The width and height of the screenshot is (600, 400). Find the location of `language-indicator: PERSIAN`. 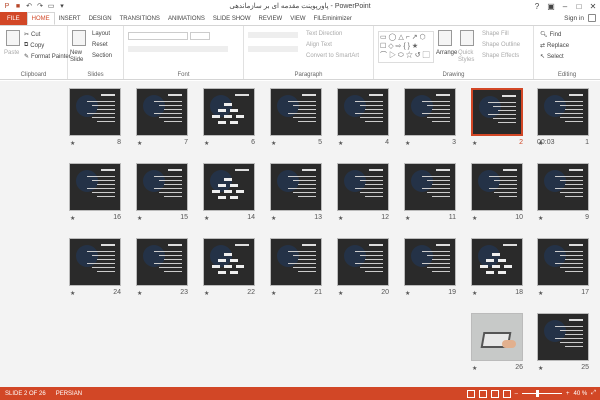

language-indicator: PERSIAN is located at coordinates (69, 394).